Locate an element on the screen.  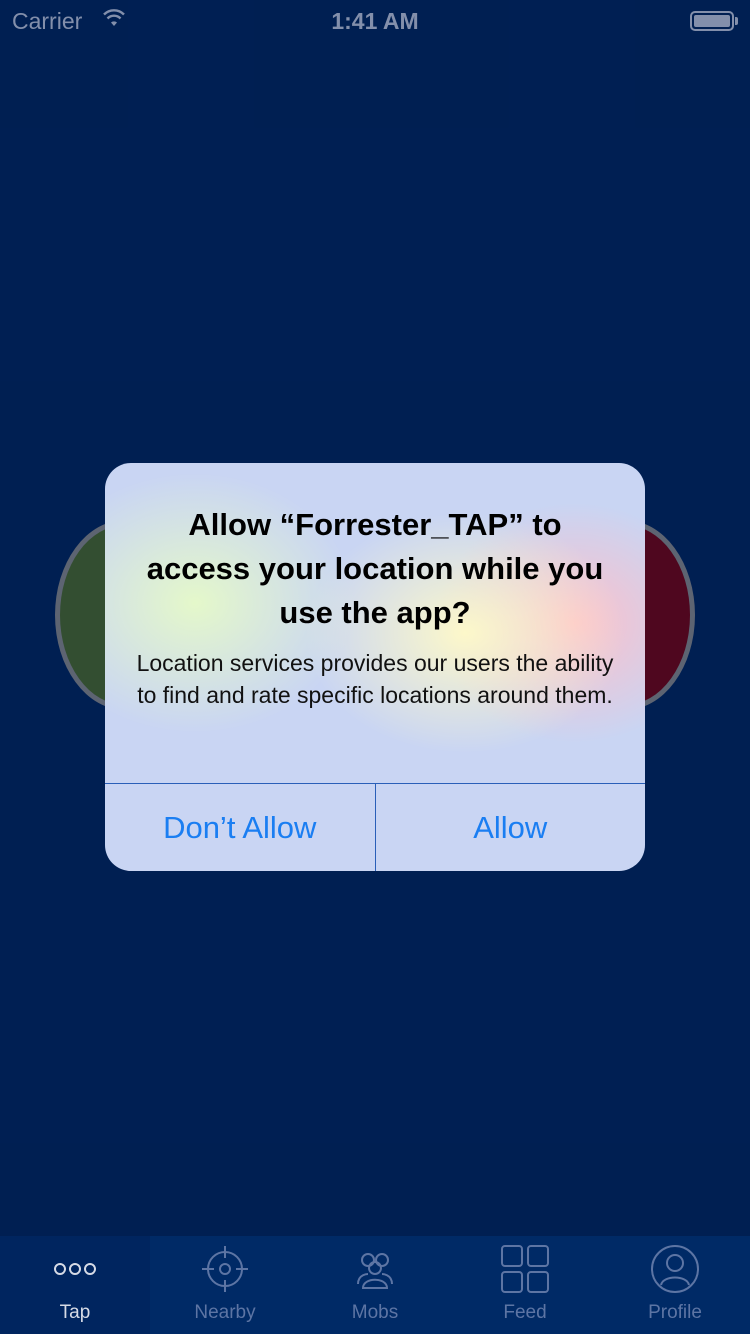
tab-mobs: Mobs is located at coordinates (375, 1285).